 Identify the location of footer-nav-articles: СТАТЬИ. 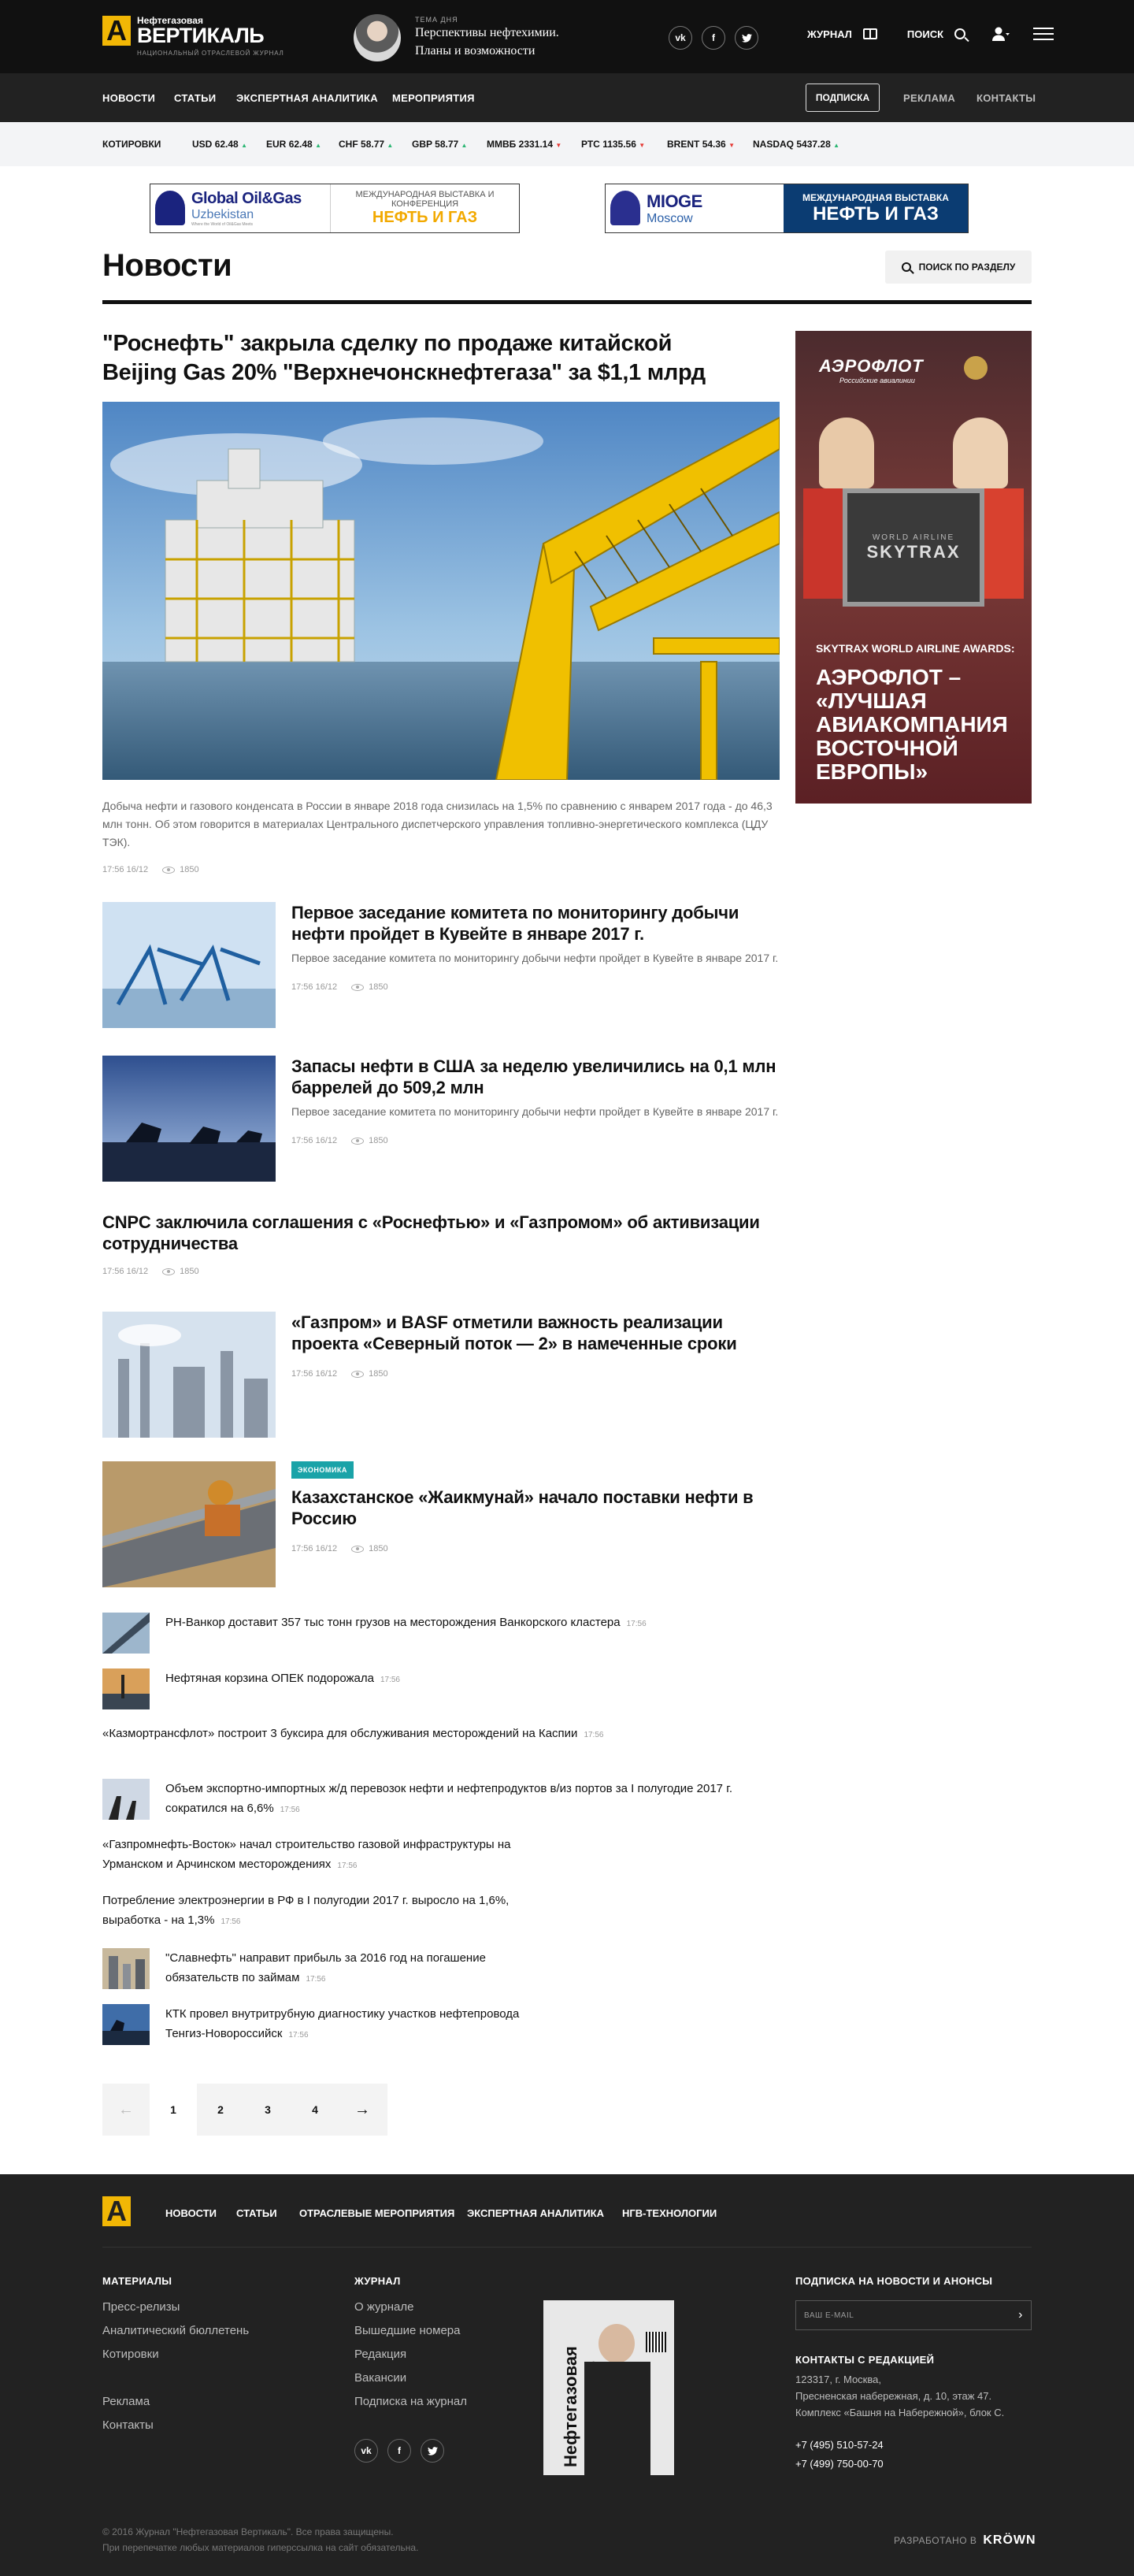
(256, 2213).